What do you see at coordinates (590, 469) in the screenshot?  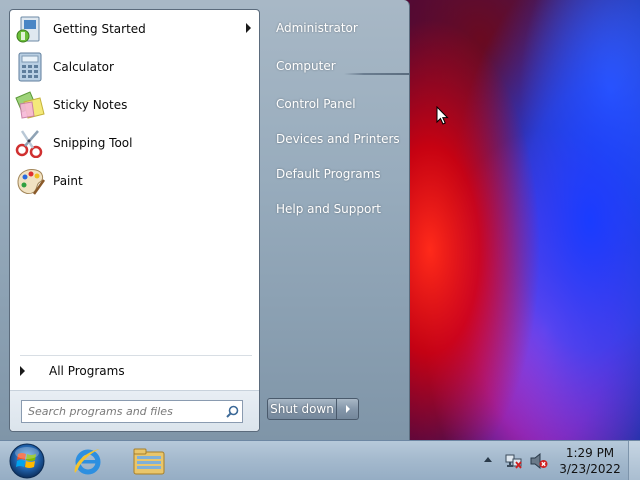 I see `clock-date: 3/23/2022` at bounding box center [590, 469].